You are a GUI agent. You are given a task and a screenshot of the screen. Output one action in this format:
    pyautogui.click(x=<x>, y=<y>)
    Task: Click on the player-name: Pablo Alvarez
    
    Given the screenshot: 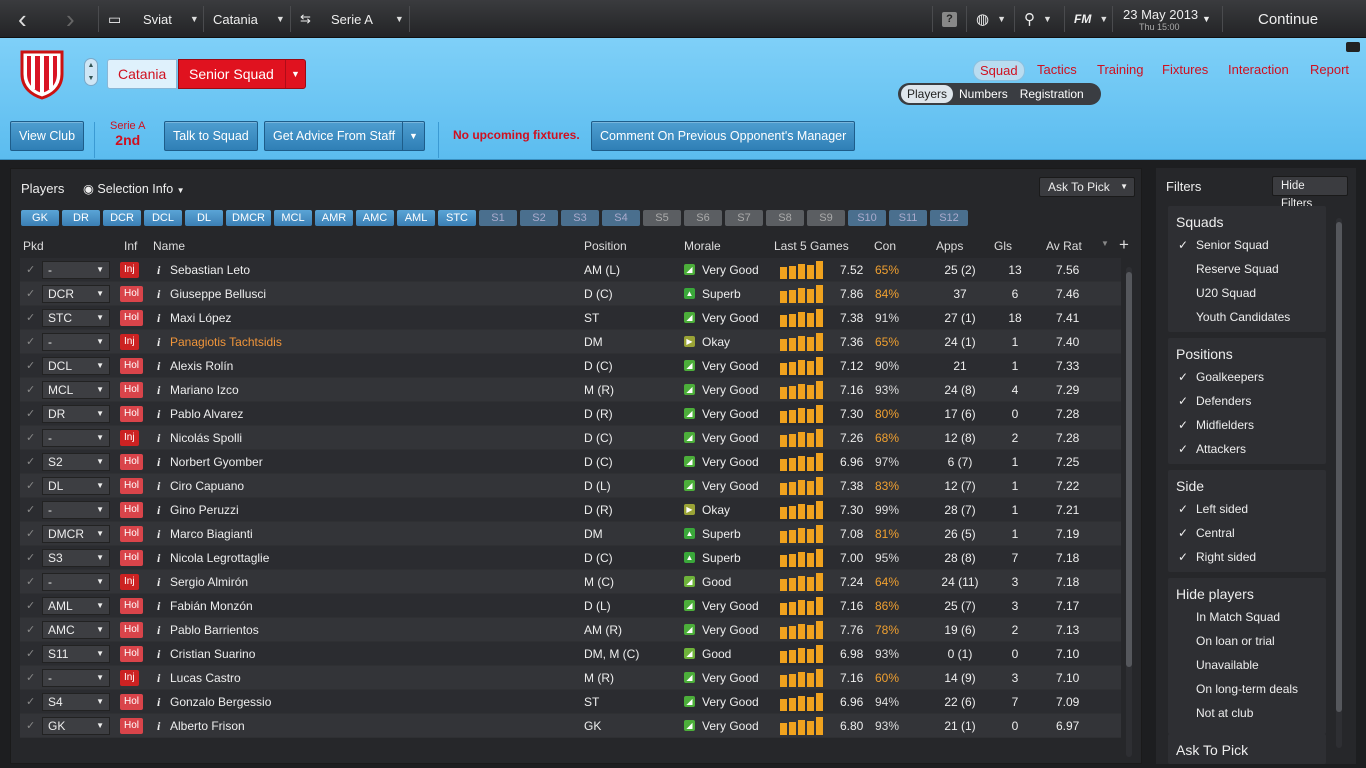 What is the action you would take?
    pyautogui.click(x=206, y=414)
    